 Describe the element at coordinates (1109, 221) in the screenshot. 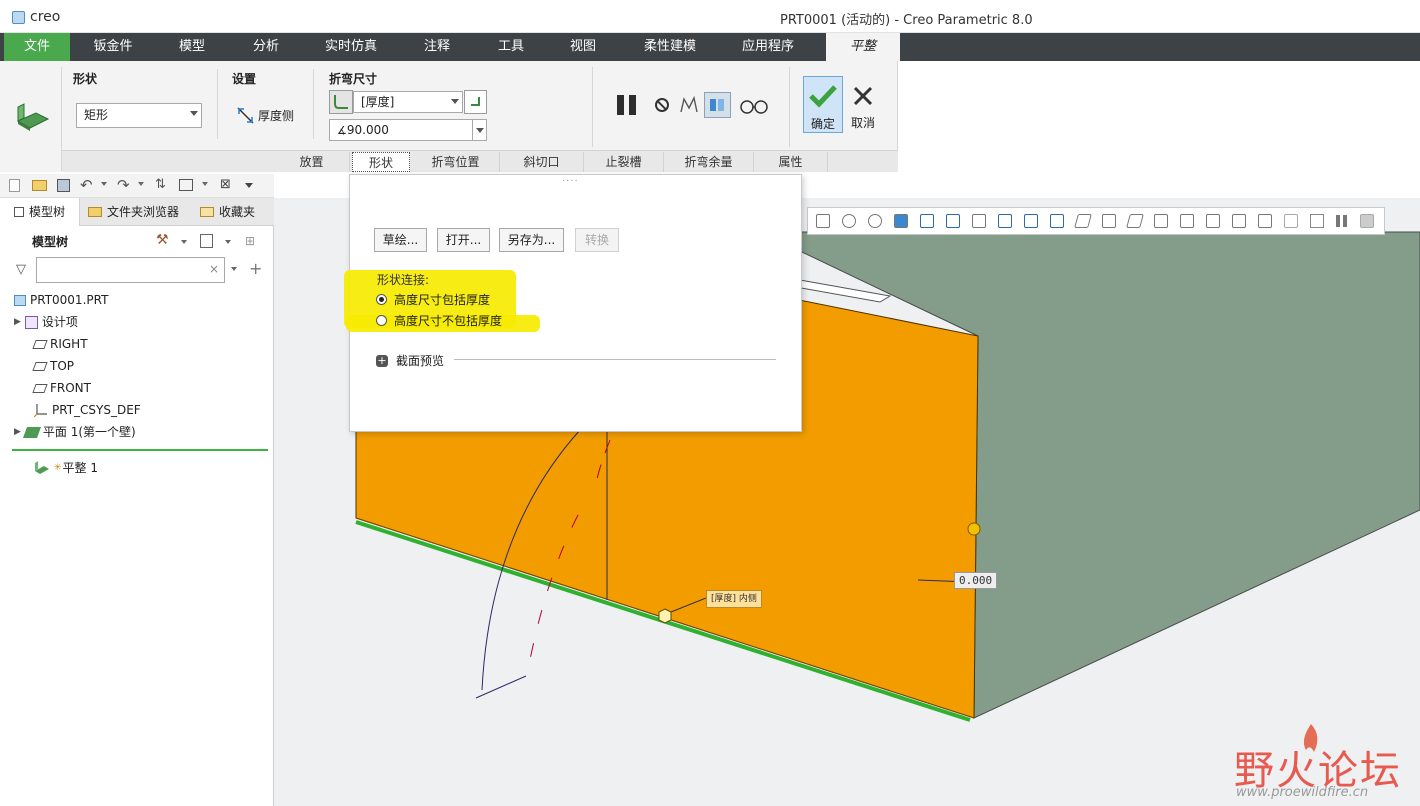

I see `axis-display-icon` at that location.